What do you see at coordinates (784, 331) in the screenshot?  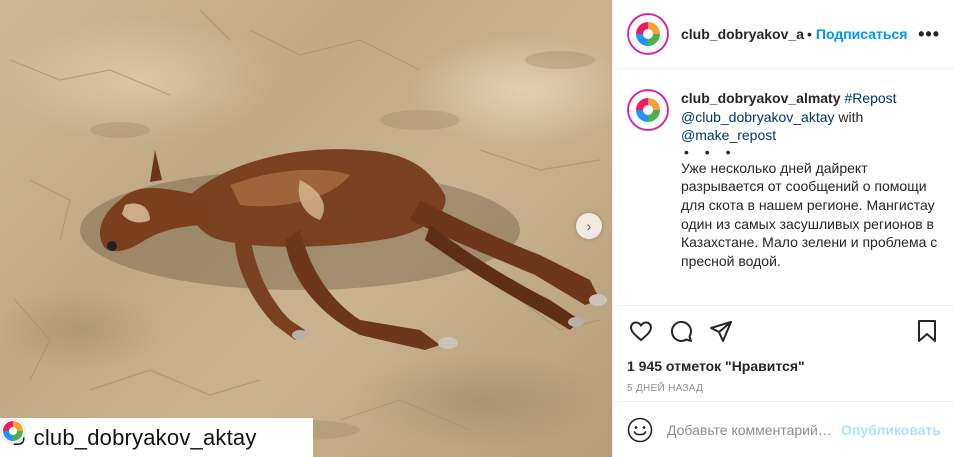 I see `action-icons` at bounding box center [784, 331].